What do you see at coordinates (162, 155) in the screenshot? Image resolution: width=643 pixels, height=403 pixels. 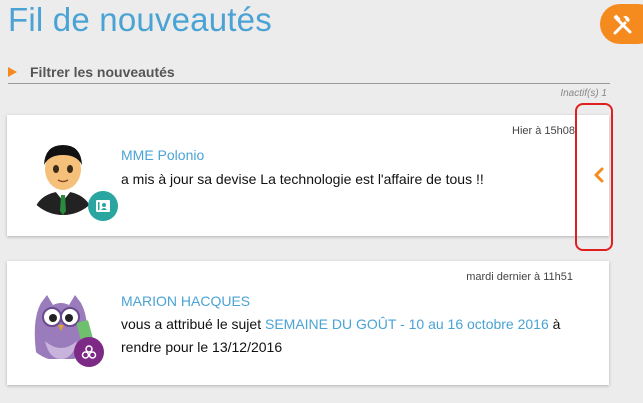 I see `author-link: MME Polonio` at bounding box center [162, 155].